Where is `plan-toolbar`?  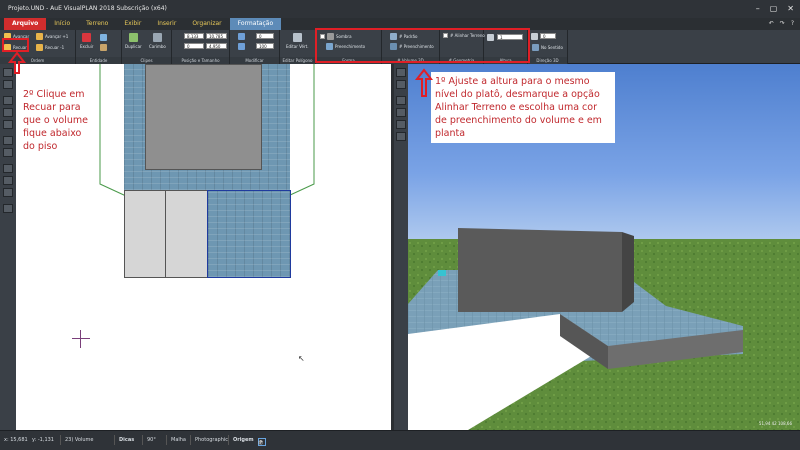 plan-toolbar is located at coordinates (8, 247).